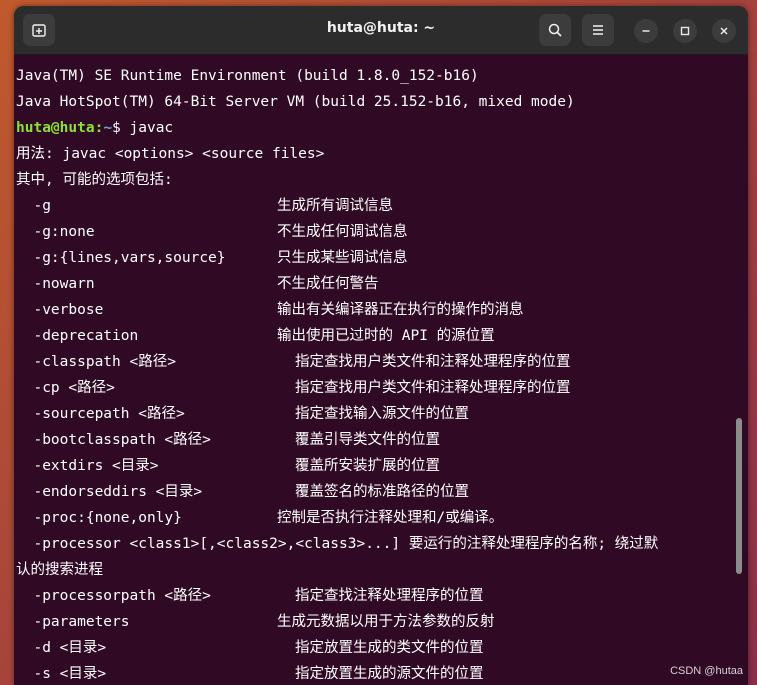  Describe the element at coordinates (386, 622) in the screenshot. I see `option-description: 生成元数据以用于方法参数的反射` at that location.